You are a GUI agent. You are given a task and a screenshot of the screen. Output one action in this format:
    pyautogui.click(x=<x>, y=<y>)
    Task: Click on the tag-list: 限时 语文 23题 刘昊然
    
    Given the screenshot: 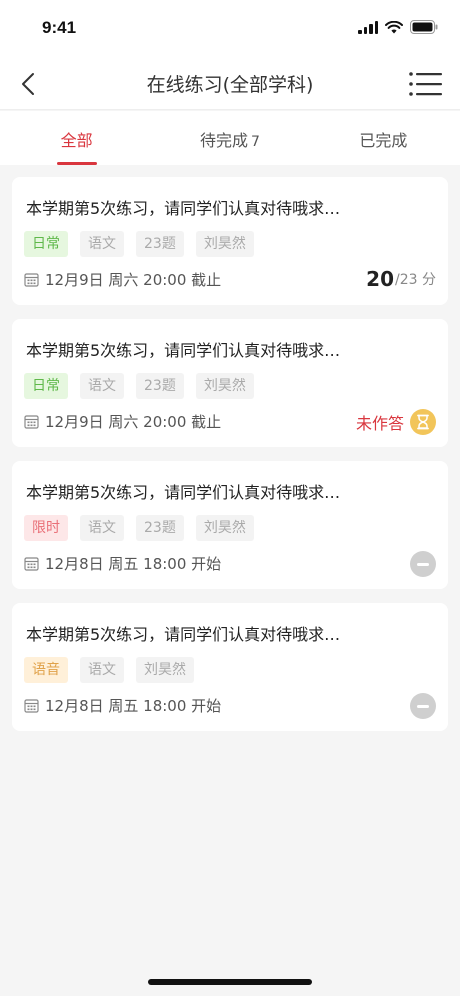 What is the action you would take?
    pyautogui.click(x=139, y=528)
    